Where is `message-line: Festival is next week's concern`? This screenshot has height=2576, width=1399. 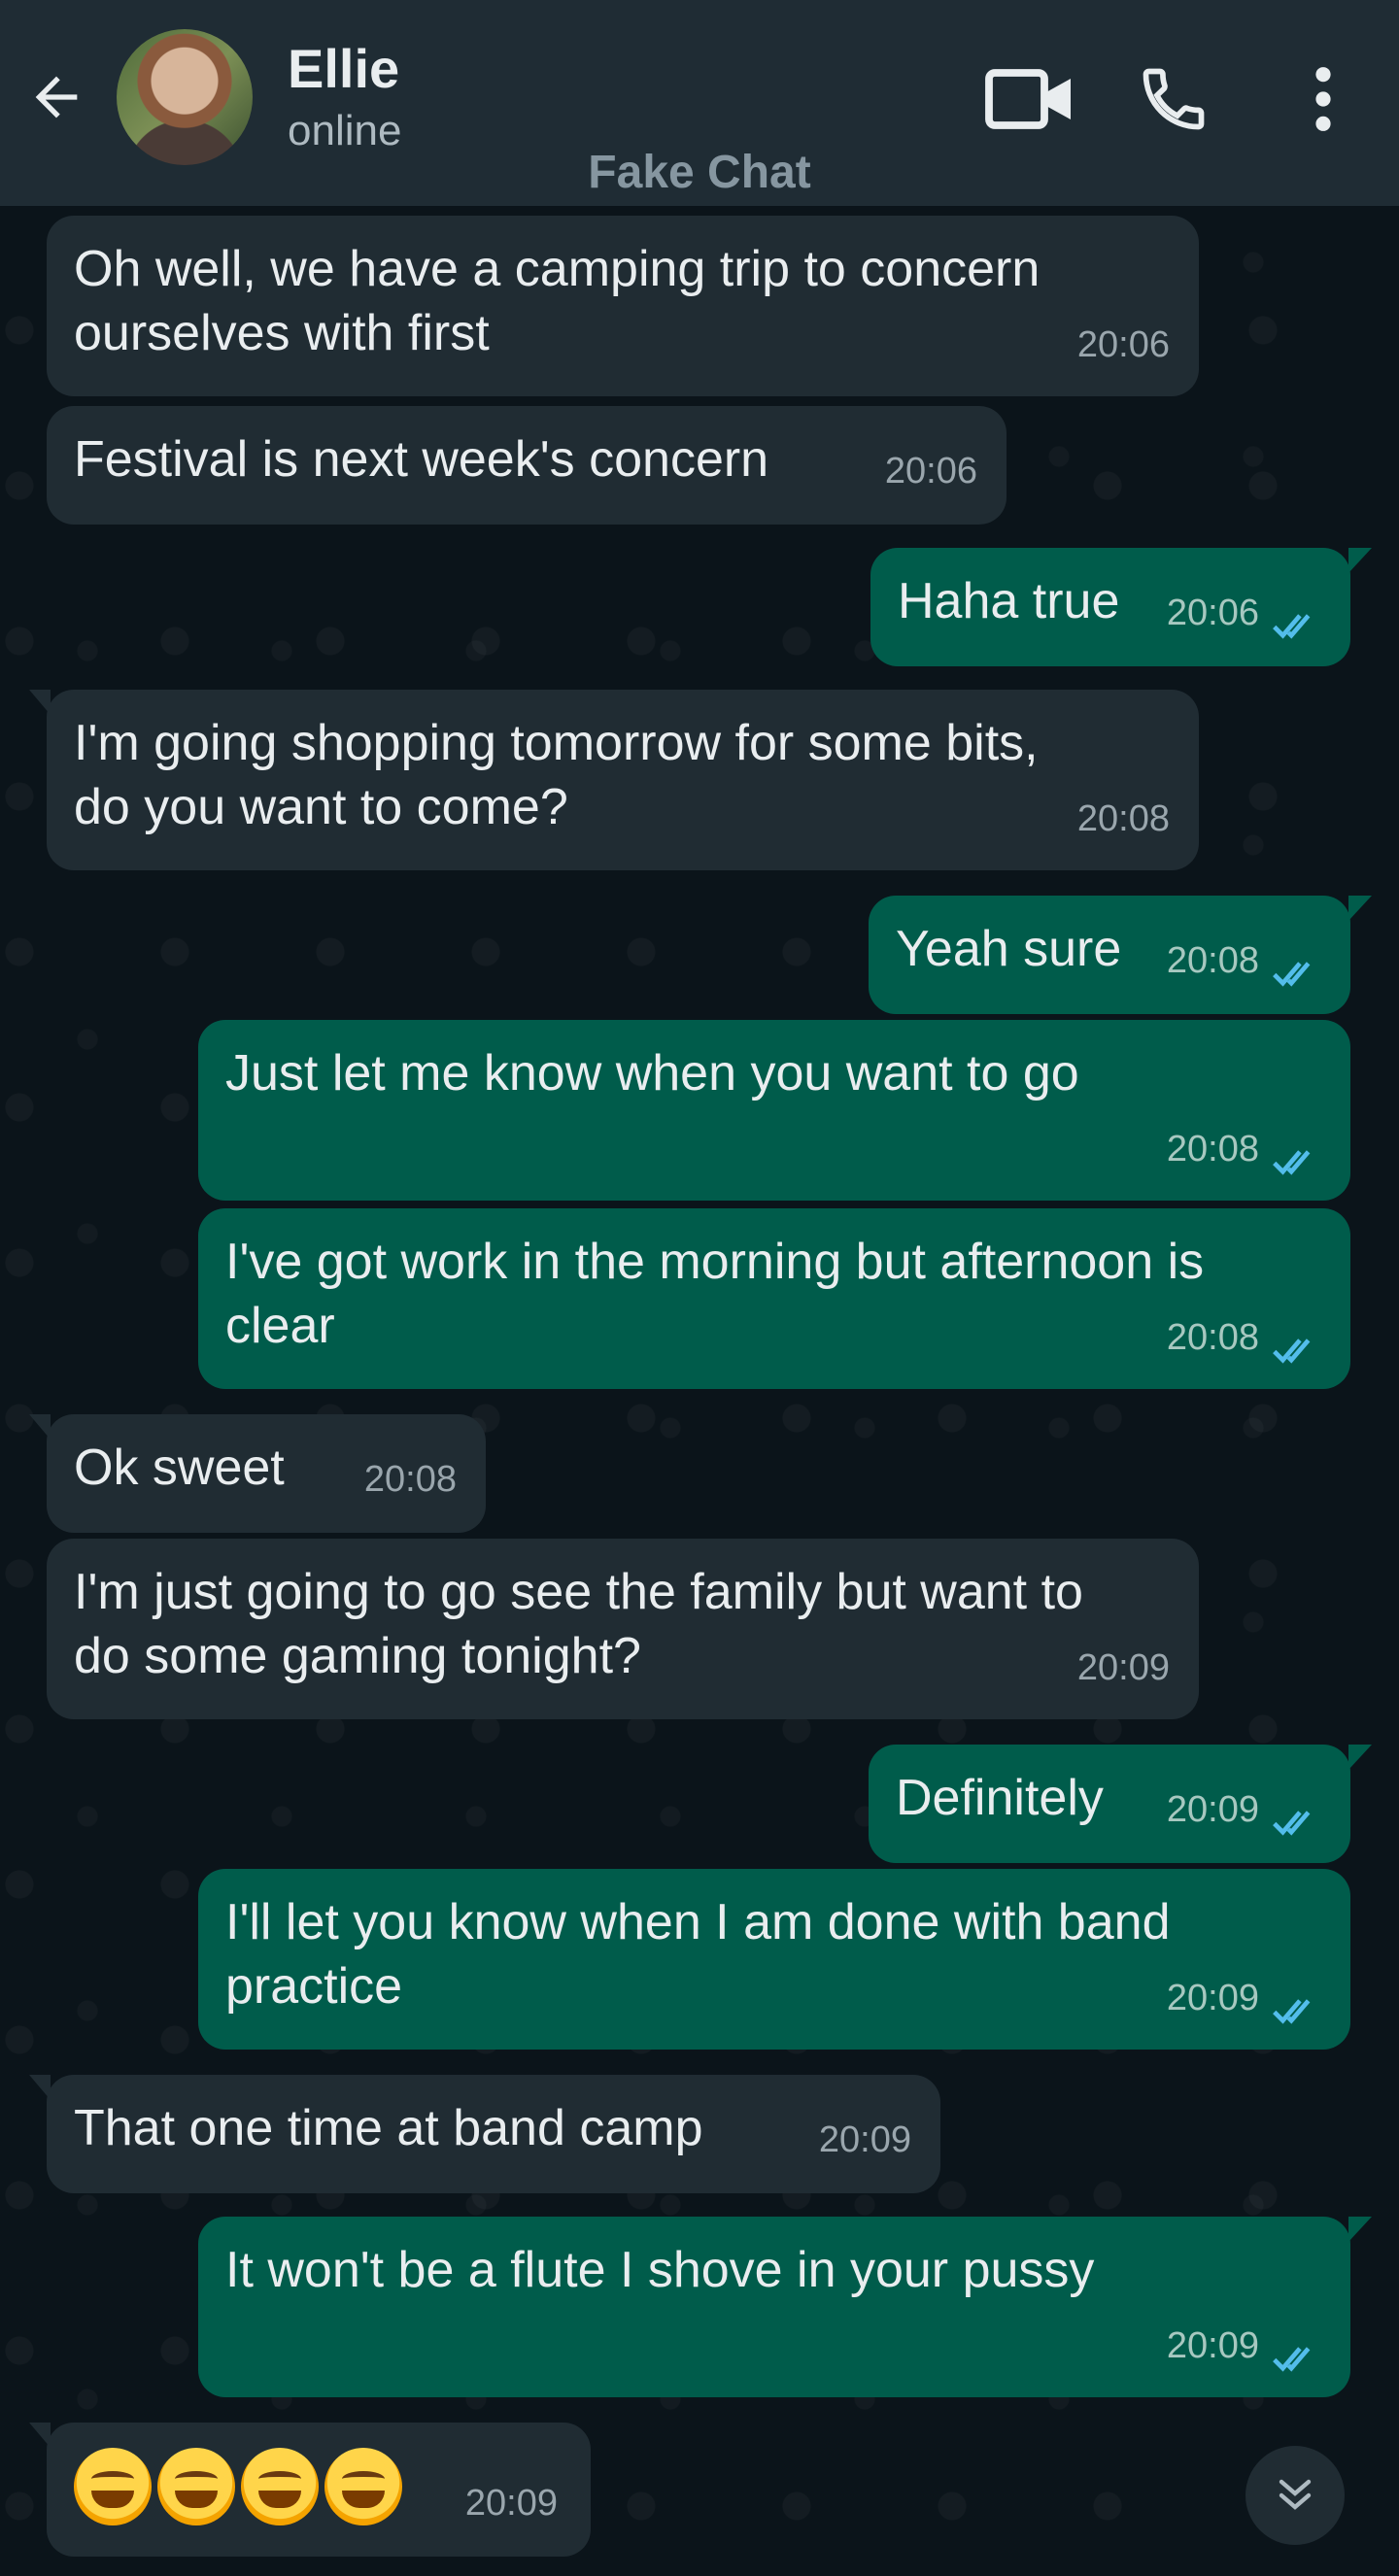
message-line: Festival is next week's concern is located at coordinates (421, 459).